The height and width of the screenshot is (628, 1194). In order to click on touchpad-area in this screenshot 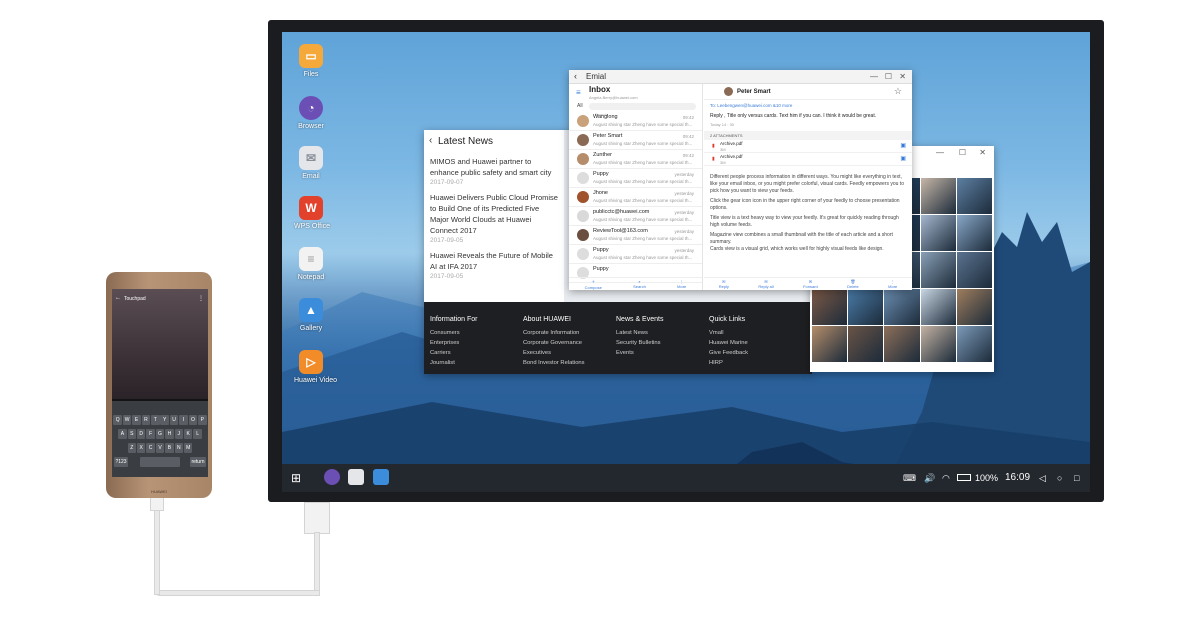, I will do `click(160, 344)`.